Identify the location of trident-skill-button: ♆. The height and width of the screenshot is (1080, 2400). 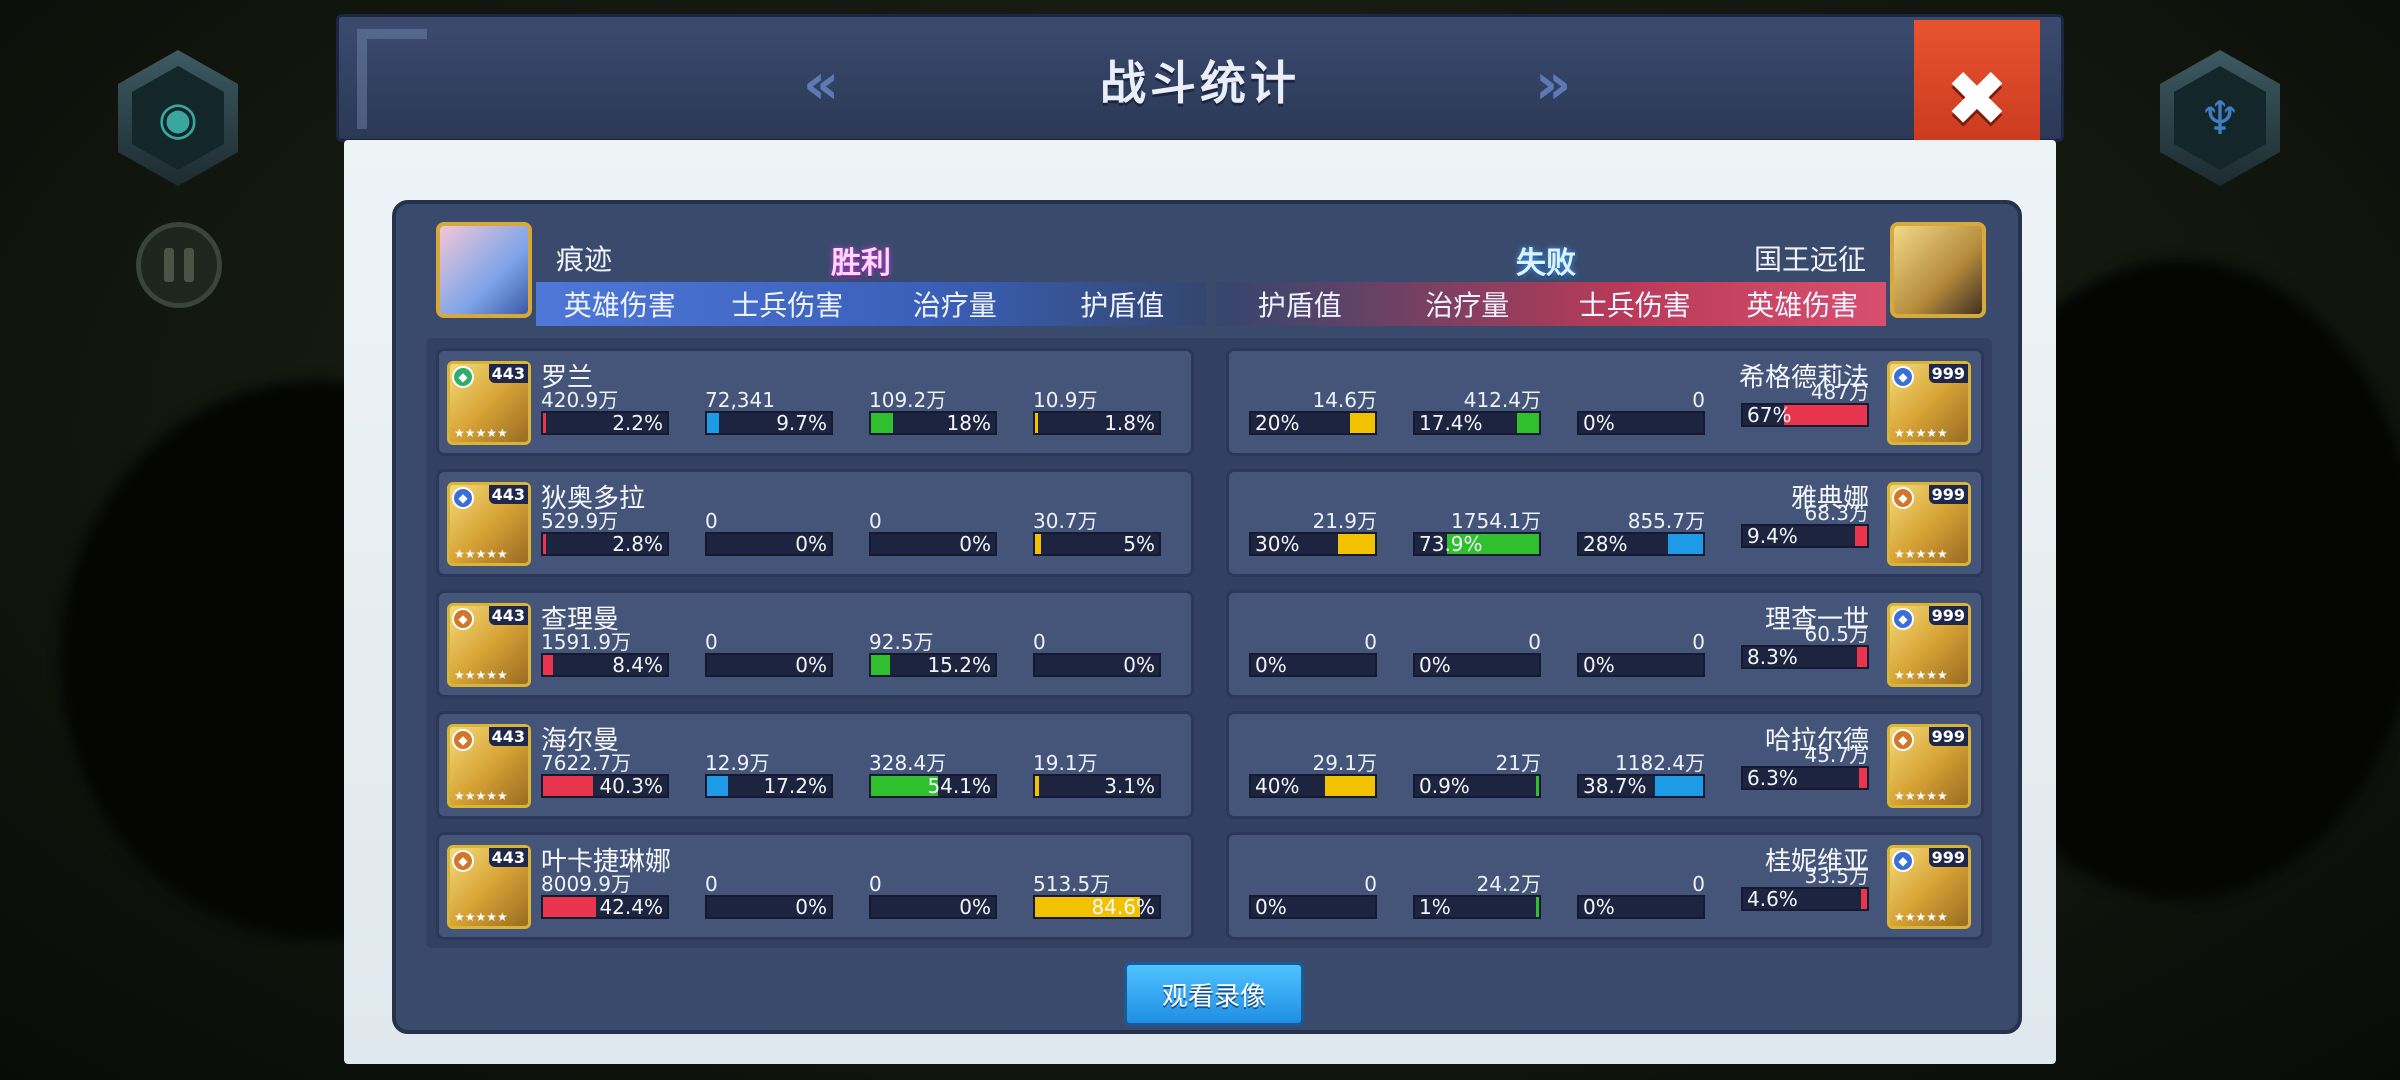
(2220, 118).